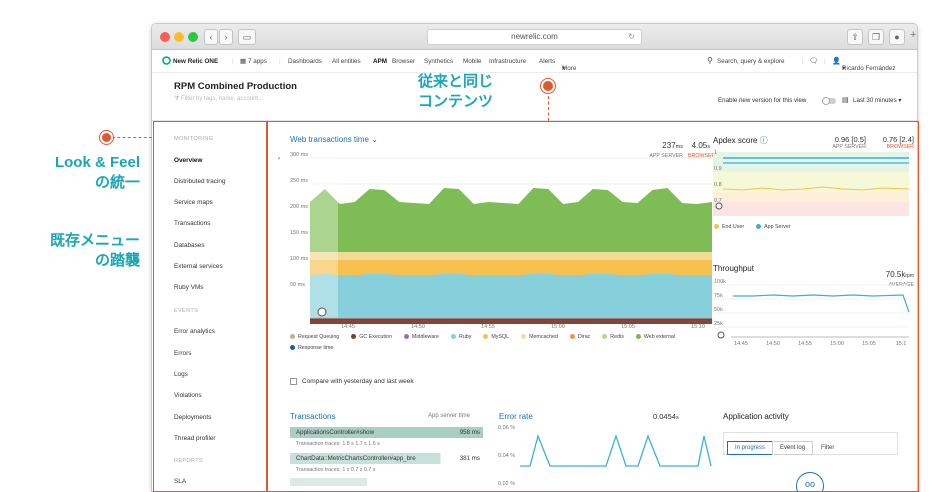 The width and height of the screenshot is (948, 492). I want to click on page-title: RPM Combined Production, so click(235, 86).